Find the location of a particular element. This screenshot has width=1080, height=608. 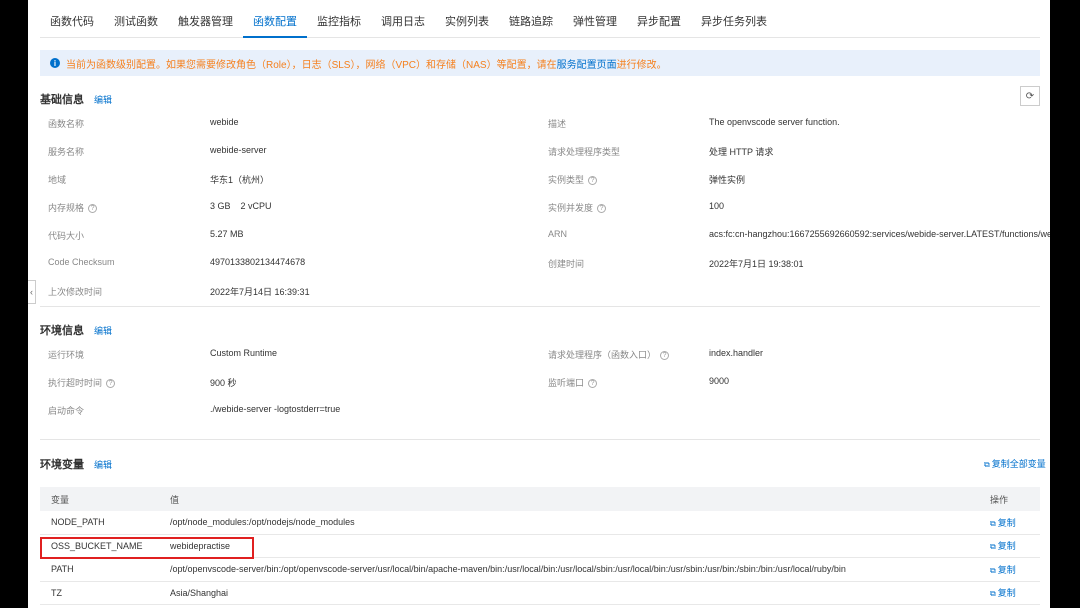

tab-instance-list: 实例列表 is located at coordinates (467, 19).